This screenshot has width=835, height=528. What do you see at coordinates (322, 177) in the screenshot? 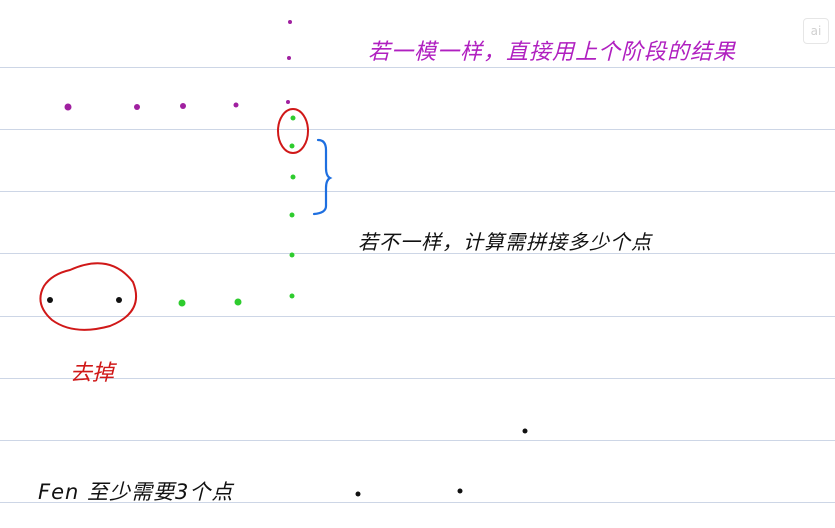
I see `blue-brace` at bounding box center [322, 177].